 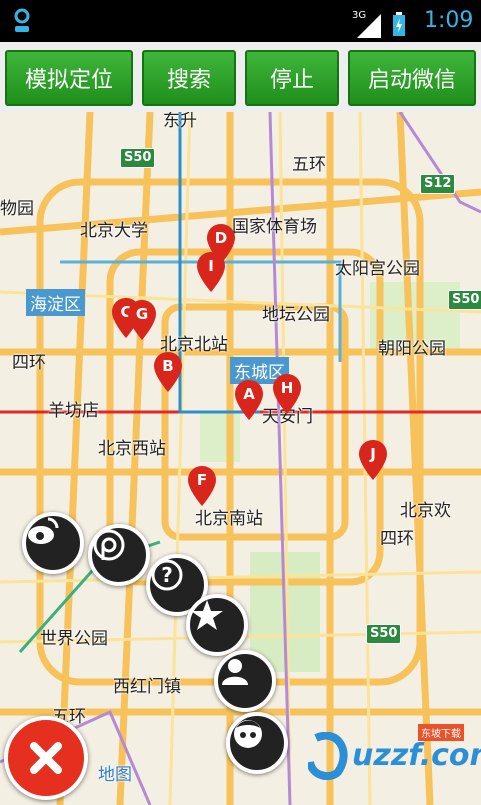 What do you see at coordinates (147, 687) in the screenshot?
I see `map-label: 西红门镇` at bounding box center [147, 687].